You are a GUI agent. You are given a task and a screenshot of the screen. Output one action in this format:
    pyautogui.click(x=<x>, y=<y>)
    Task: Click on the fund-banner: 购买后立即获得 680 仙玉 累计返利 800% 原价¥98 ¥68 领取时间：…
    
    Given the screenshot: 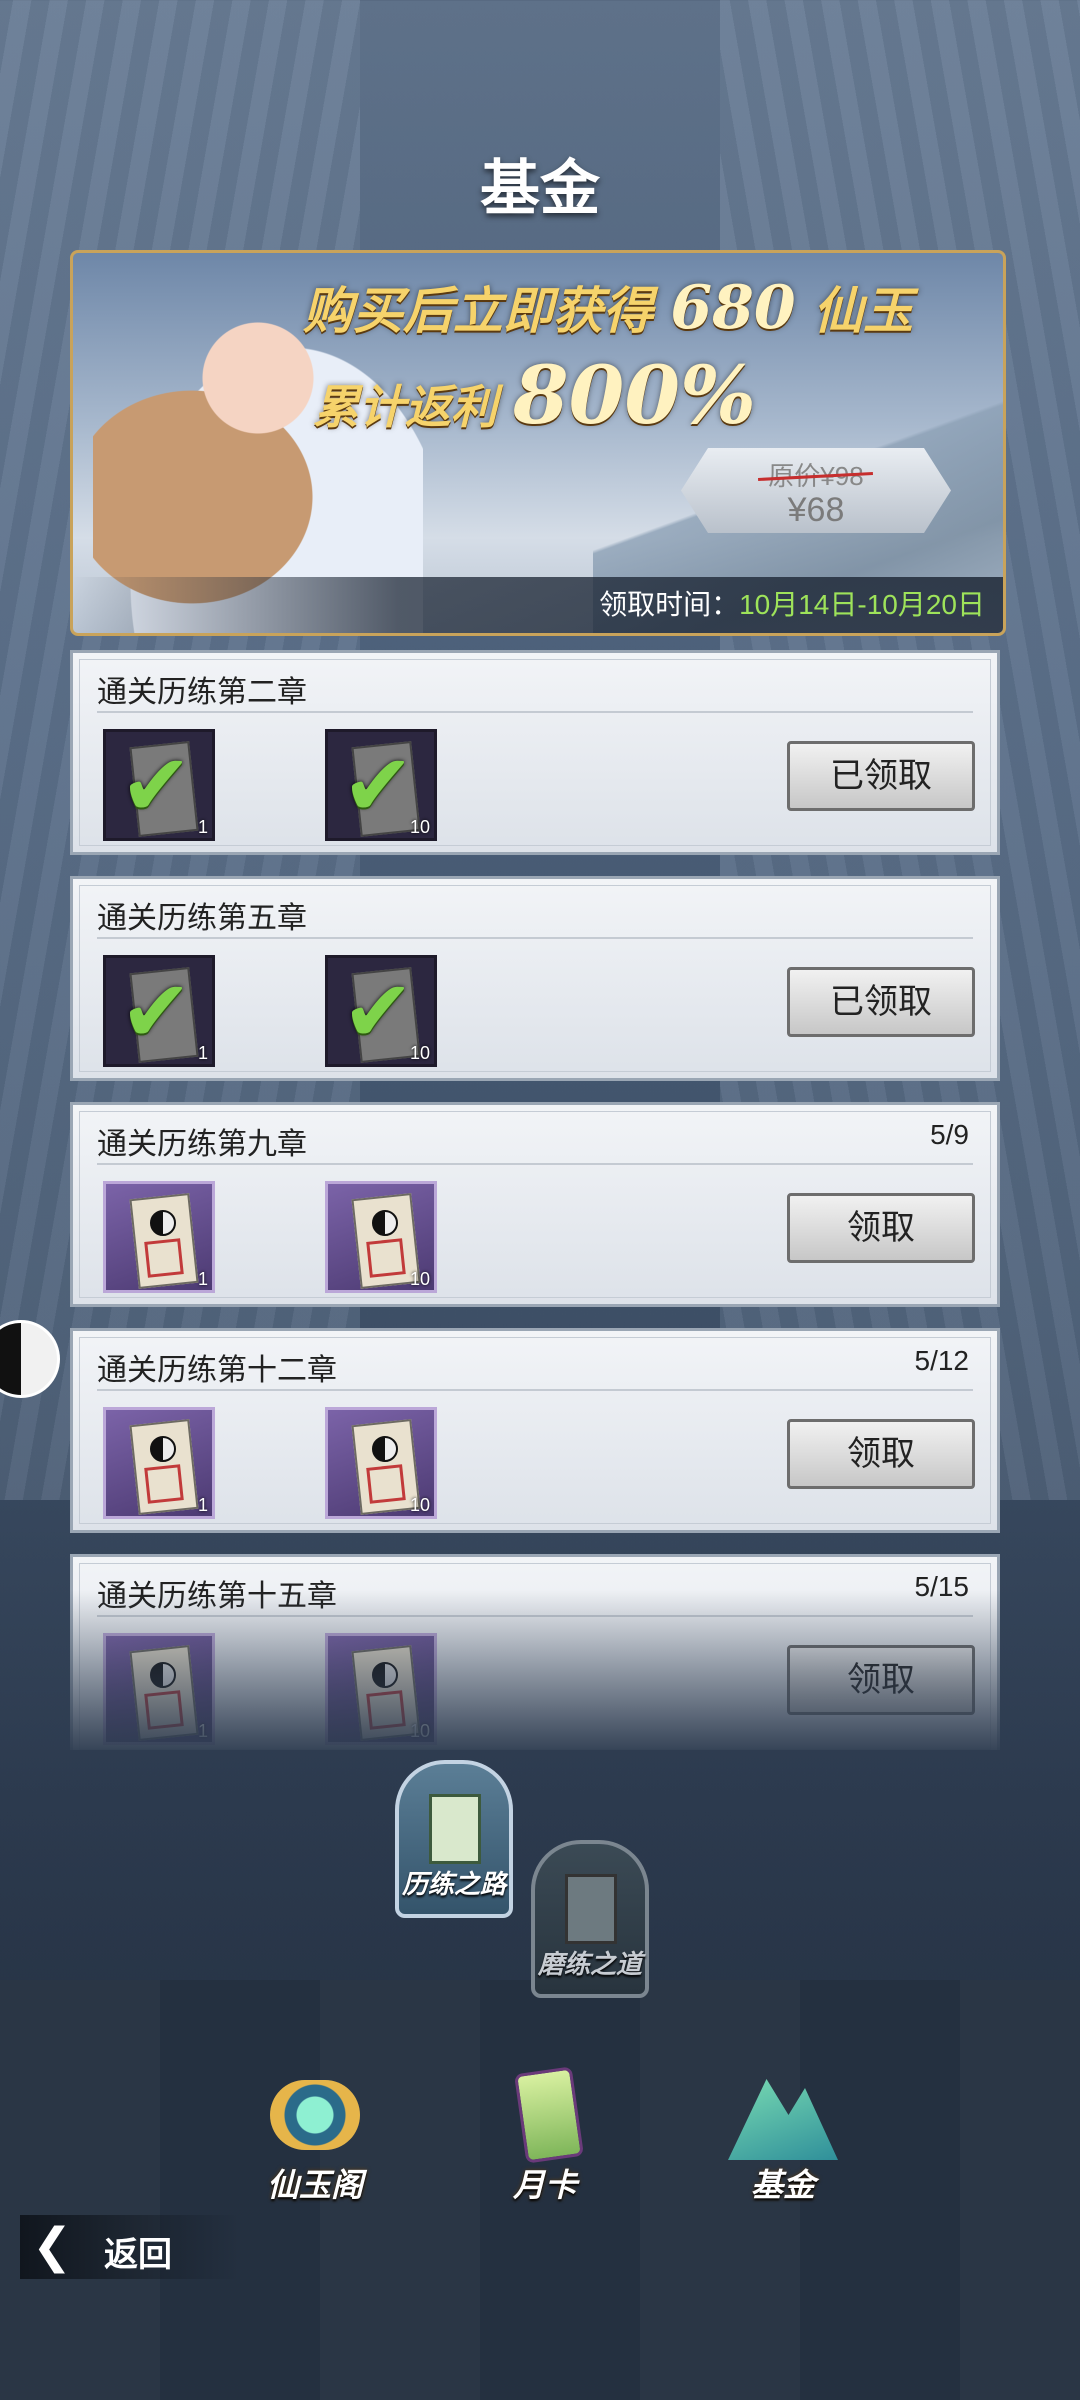 What is the action you would take?
    pyautogui.click(x=538, y=443)
    